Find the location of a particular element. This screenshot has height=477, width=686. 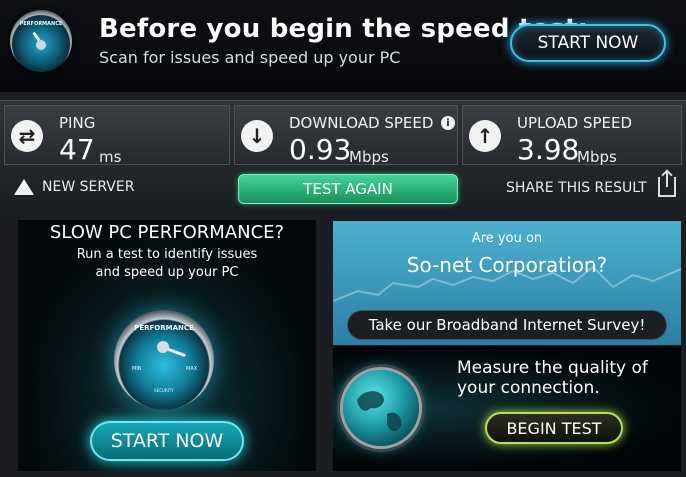

begin-test-button: BEGIN TEST is located at coordinates (554, 428).